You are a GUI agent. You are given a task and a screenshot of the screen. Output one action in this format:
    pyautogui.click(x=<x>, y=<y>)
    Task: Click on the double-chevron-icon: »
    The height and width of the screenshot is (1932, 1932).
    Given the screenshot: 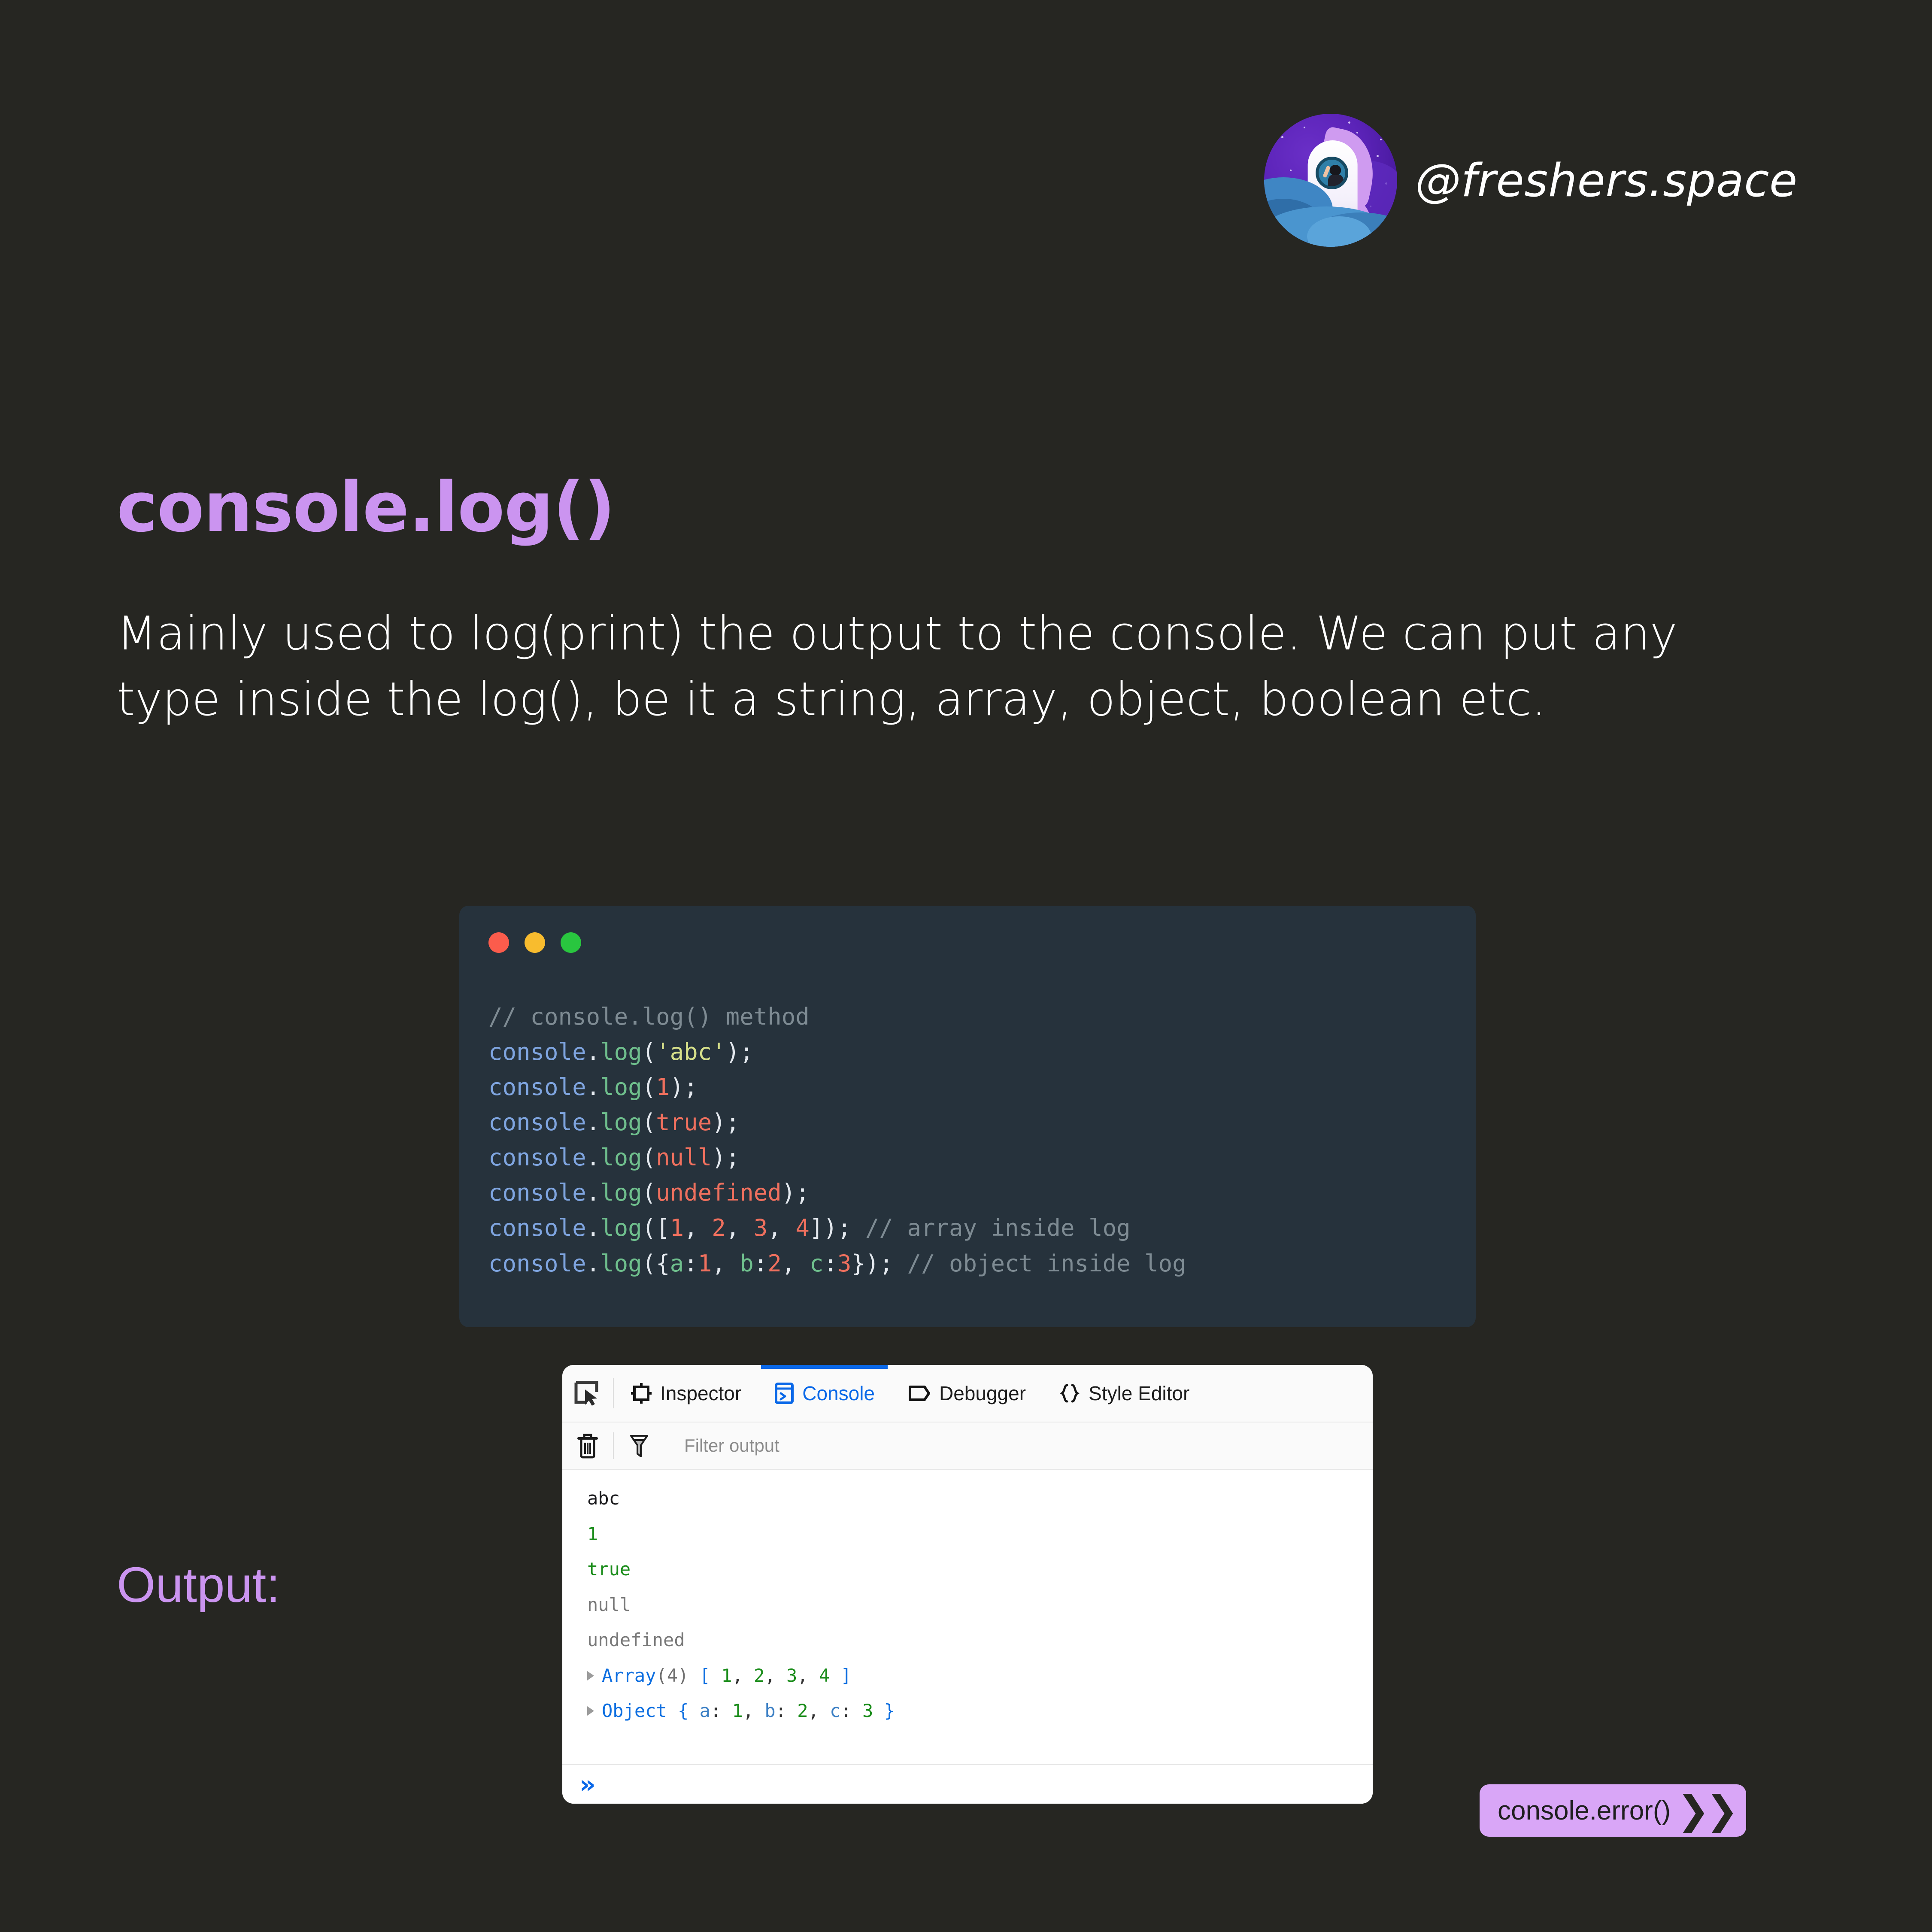 What is the action you would take?
    pyautogui.click(x=587, y=1784)
    